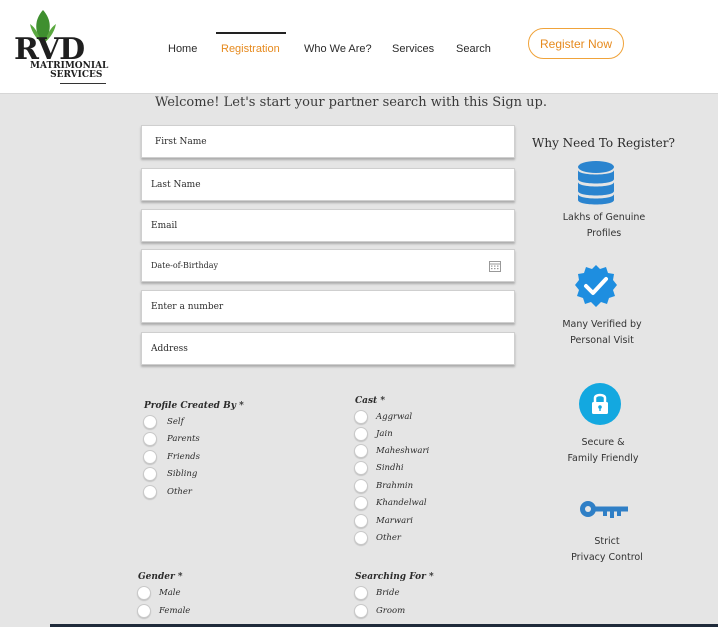  Describe the element at coordinates (603, 450) in the screenshot. I see `feature-text-secure: Secure & Family Friendly` at that location.